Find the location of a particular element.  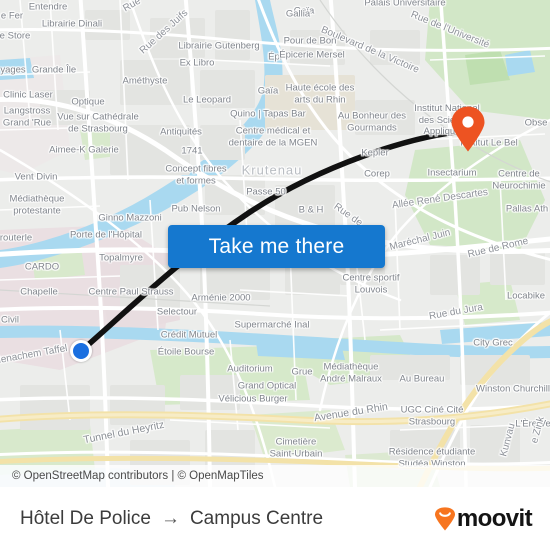

origin-marker is located at coordinates (81, 351).